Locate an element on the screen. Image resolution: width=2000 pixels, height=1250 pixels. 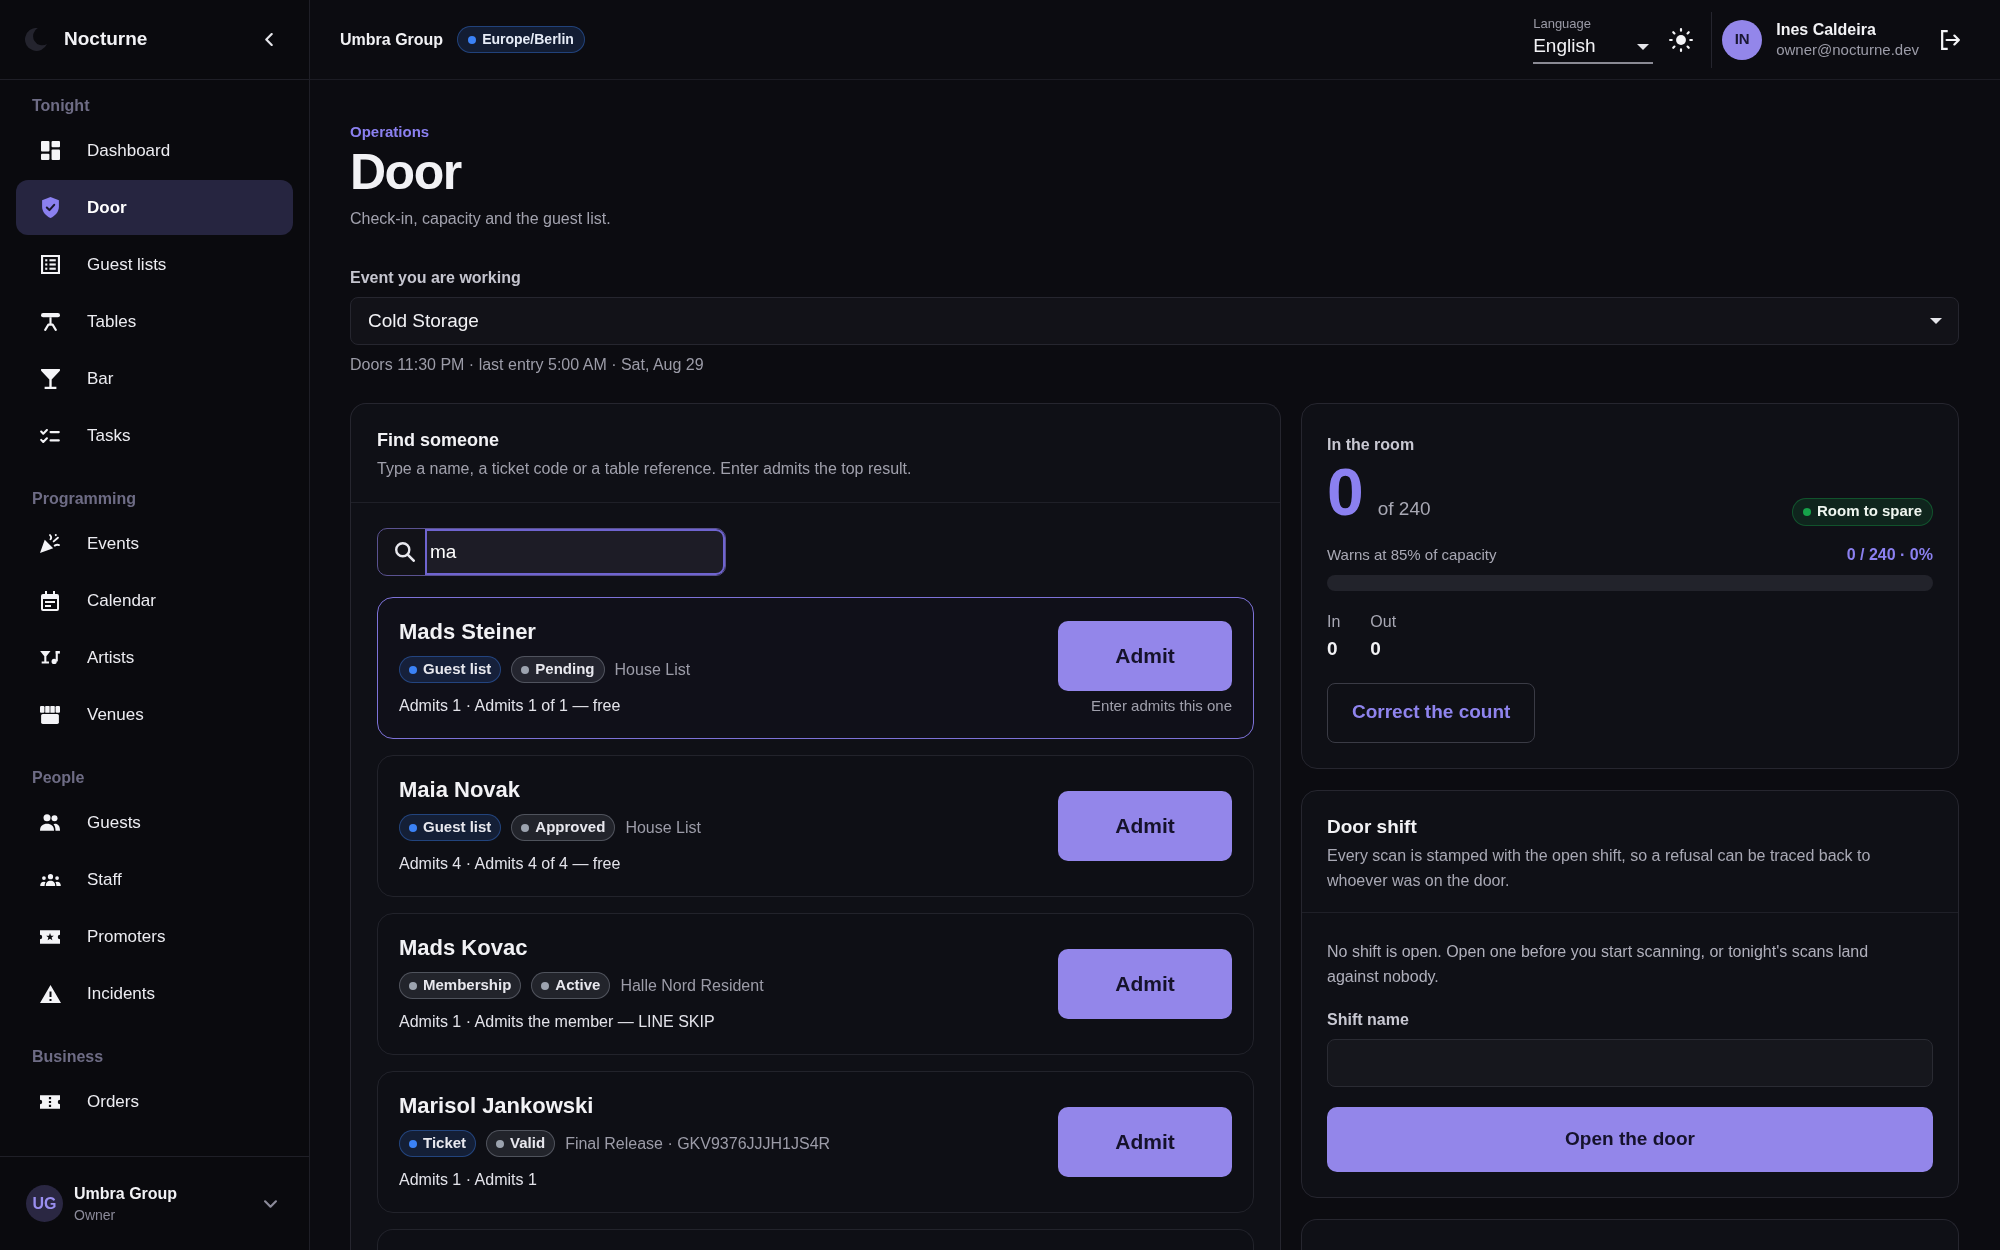
nav-item: Bar is located at coordinates (154, 378).